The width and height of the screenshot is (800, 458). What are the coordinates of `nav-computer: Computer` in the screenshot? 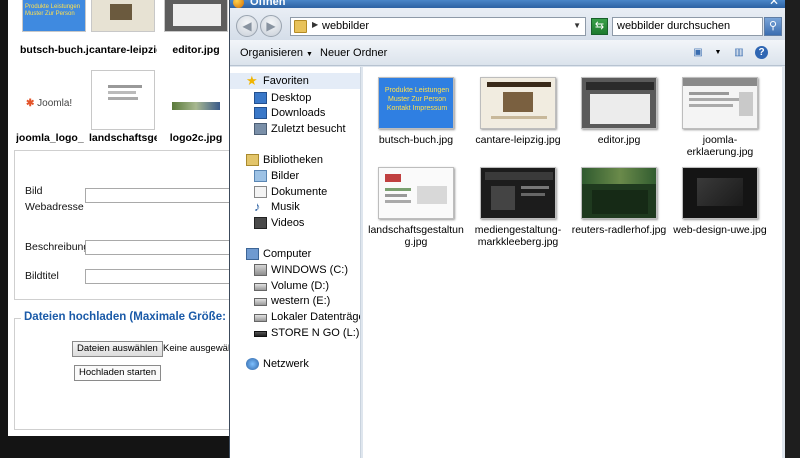 It's located at (295, 254).